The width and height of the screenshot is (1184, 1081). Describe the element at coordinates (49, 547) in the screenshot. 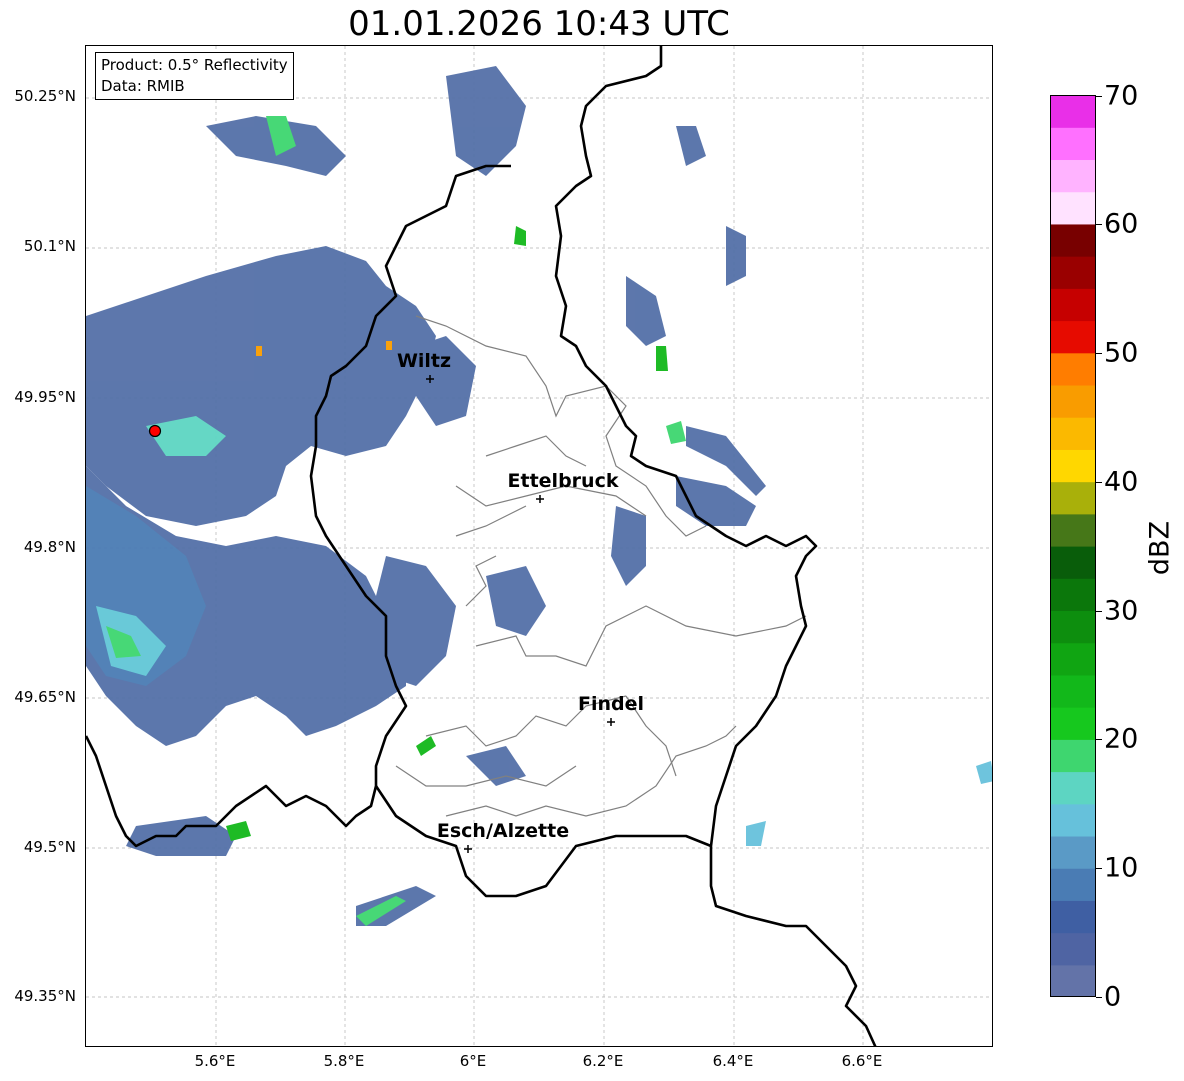

I see `y-tick-label: 49.8°N` at that location.